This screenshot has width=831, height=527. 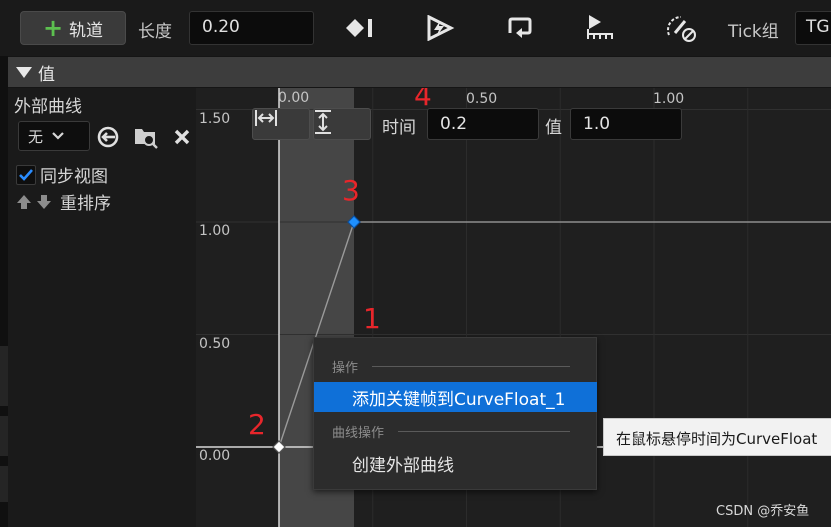 What do you see at coordinates (600, 28) in the screenshot?
I see `replicated-timeline-icon` at bounding box center [600, 28].